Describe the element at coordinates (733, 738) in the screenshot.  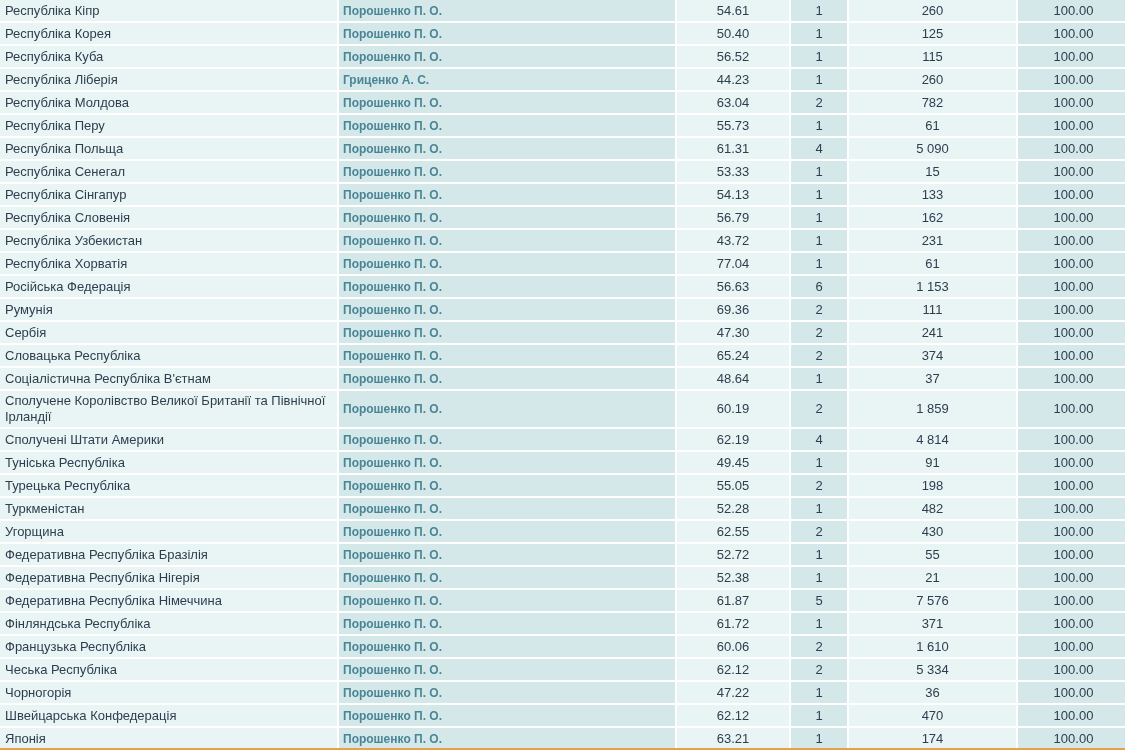
I see `turnout-cell: 63.21` at that location.